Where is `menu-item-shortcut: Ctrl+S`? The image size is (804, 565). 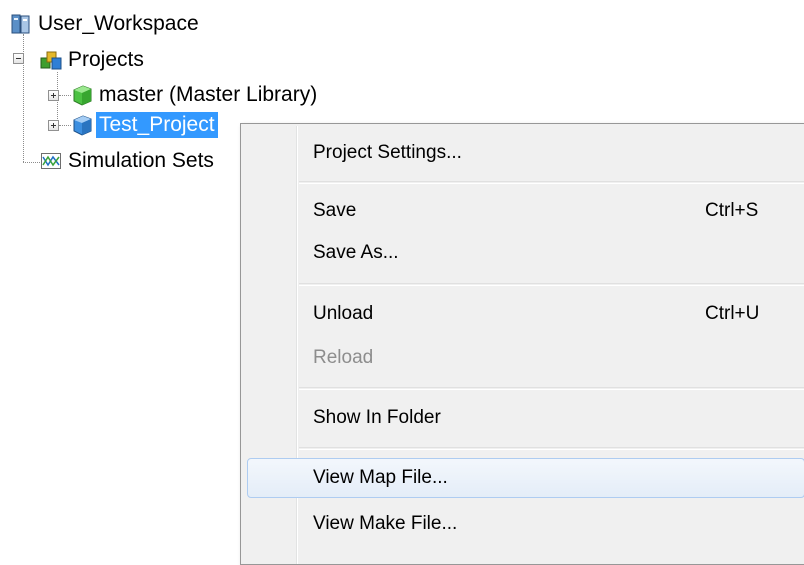
menu-item-shortcut: Ctrl+S is located at coordinates (732, 210).